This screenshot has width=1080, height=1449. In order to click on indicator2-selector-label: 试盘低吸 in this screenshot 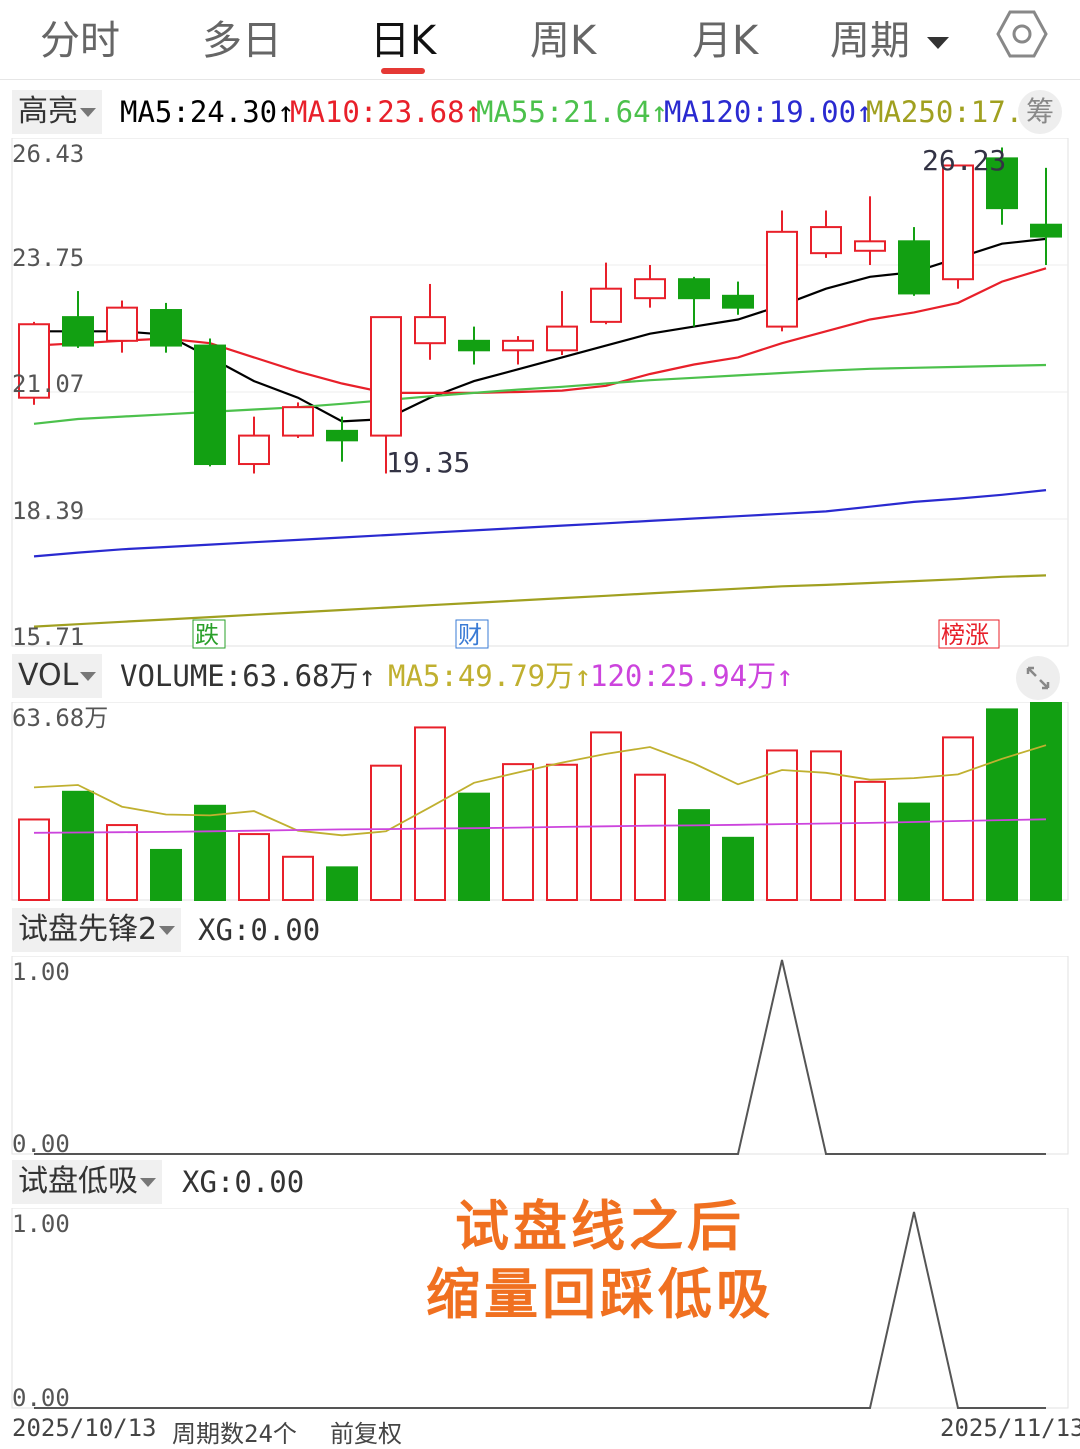, I will do `click(78, 1181)`.